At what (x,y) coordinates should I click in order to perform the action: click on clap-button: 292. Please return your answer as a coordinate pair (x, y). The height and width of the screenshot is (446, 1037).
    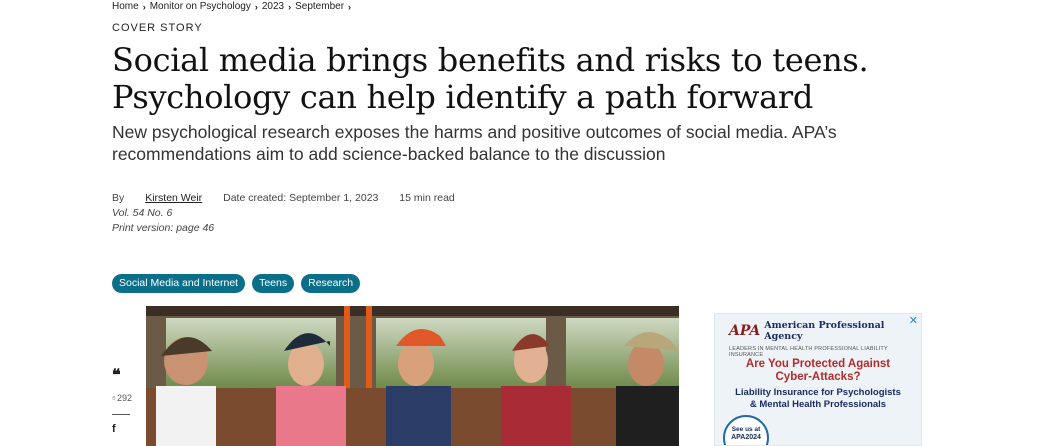
    Looking at the image, I should click on (122, 398).